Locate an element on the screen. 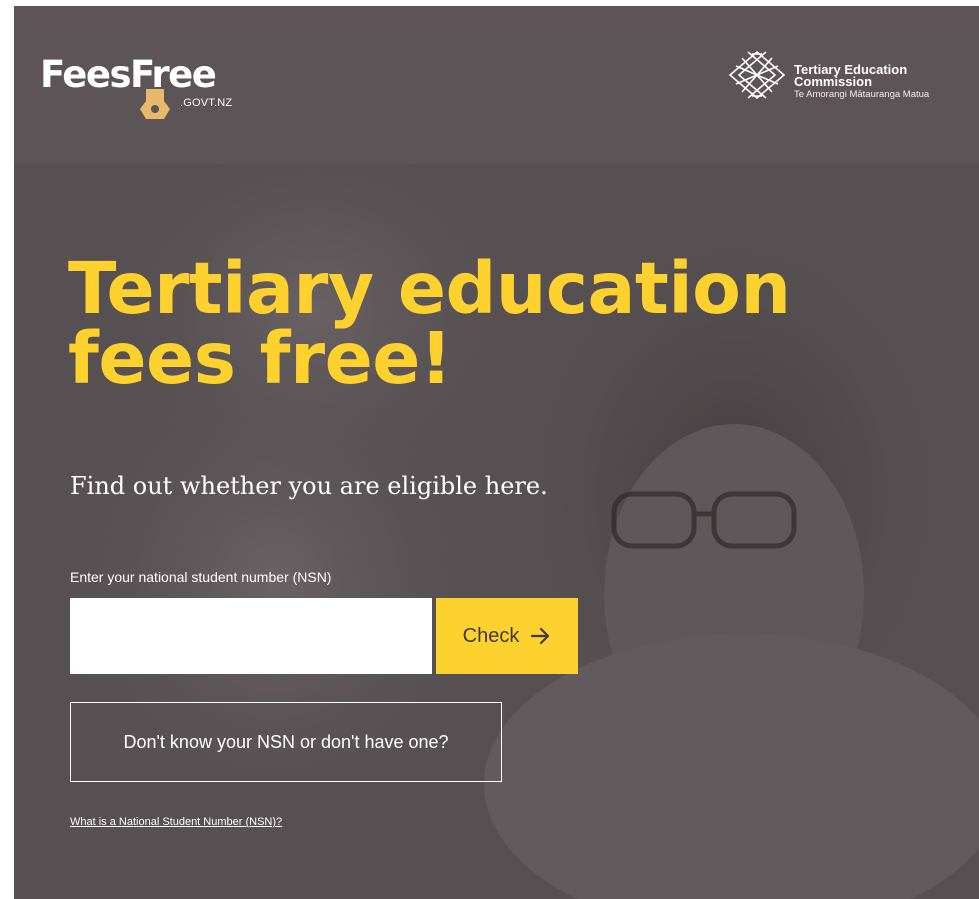 The width and height of the screenshot is (979, 899). key-icon is located at coordinates (155, 104).